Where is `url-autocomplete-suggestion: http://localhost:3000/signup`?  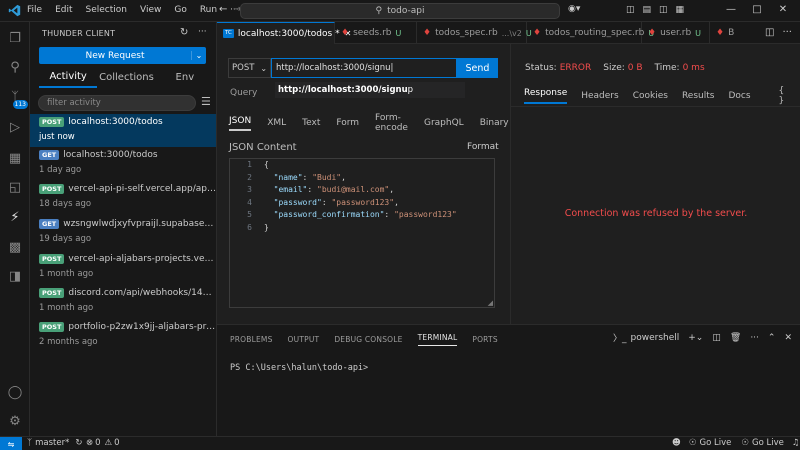
url-autocomplete-suggestion: http://localhost:3000/signup is located at coordinates (370, 90).